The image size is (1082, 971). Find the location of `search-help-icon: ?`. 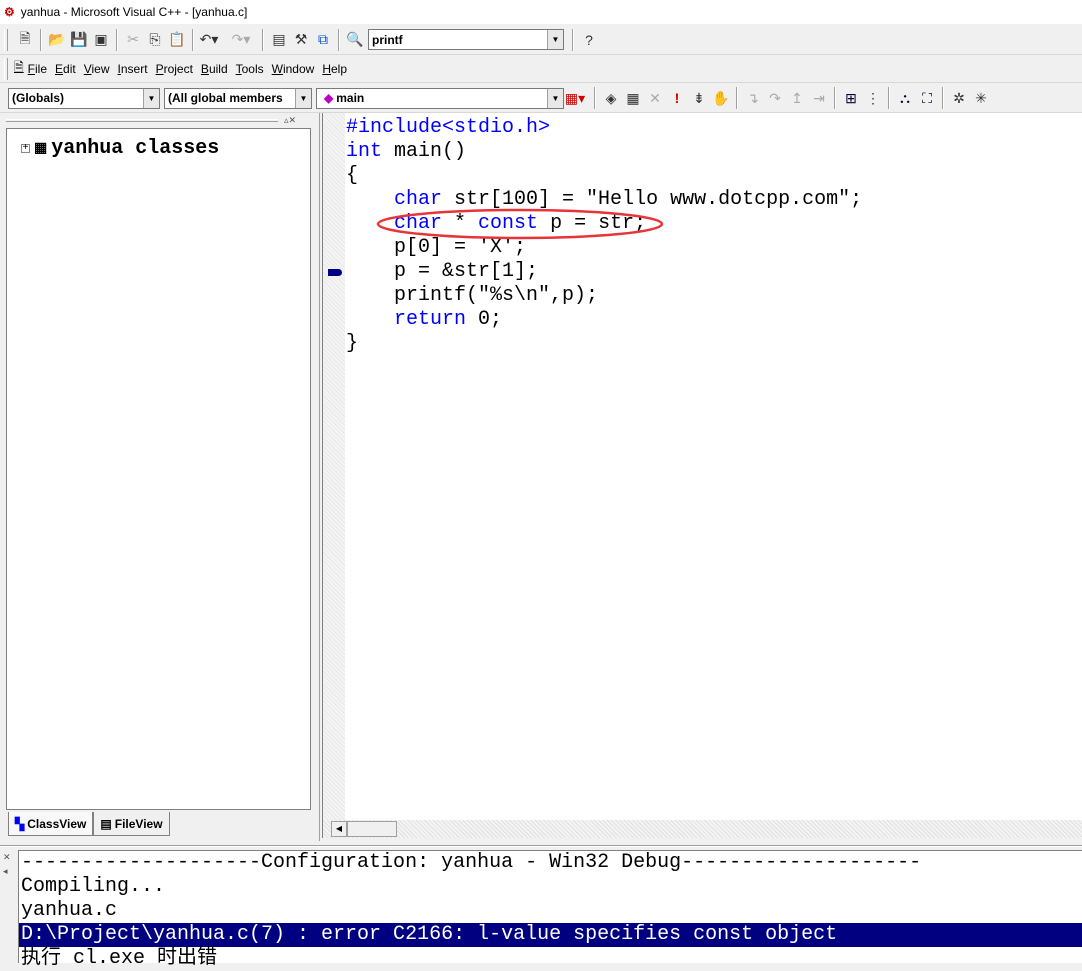

search-help-icon: ? is located at coordinates (589, 40).